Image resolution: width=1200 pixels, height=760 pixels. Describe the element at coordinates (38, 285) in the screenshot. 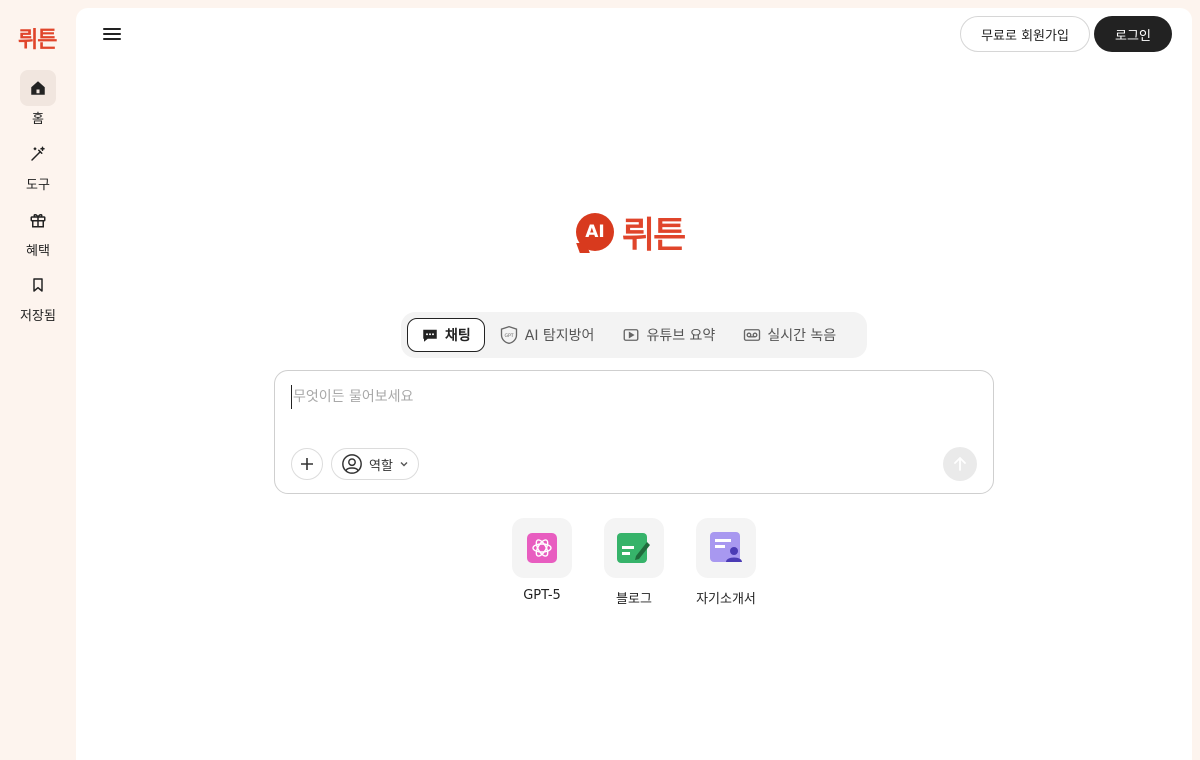

I see `bookmark-icon` at that location.